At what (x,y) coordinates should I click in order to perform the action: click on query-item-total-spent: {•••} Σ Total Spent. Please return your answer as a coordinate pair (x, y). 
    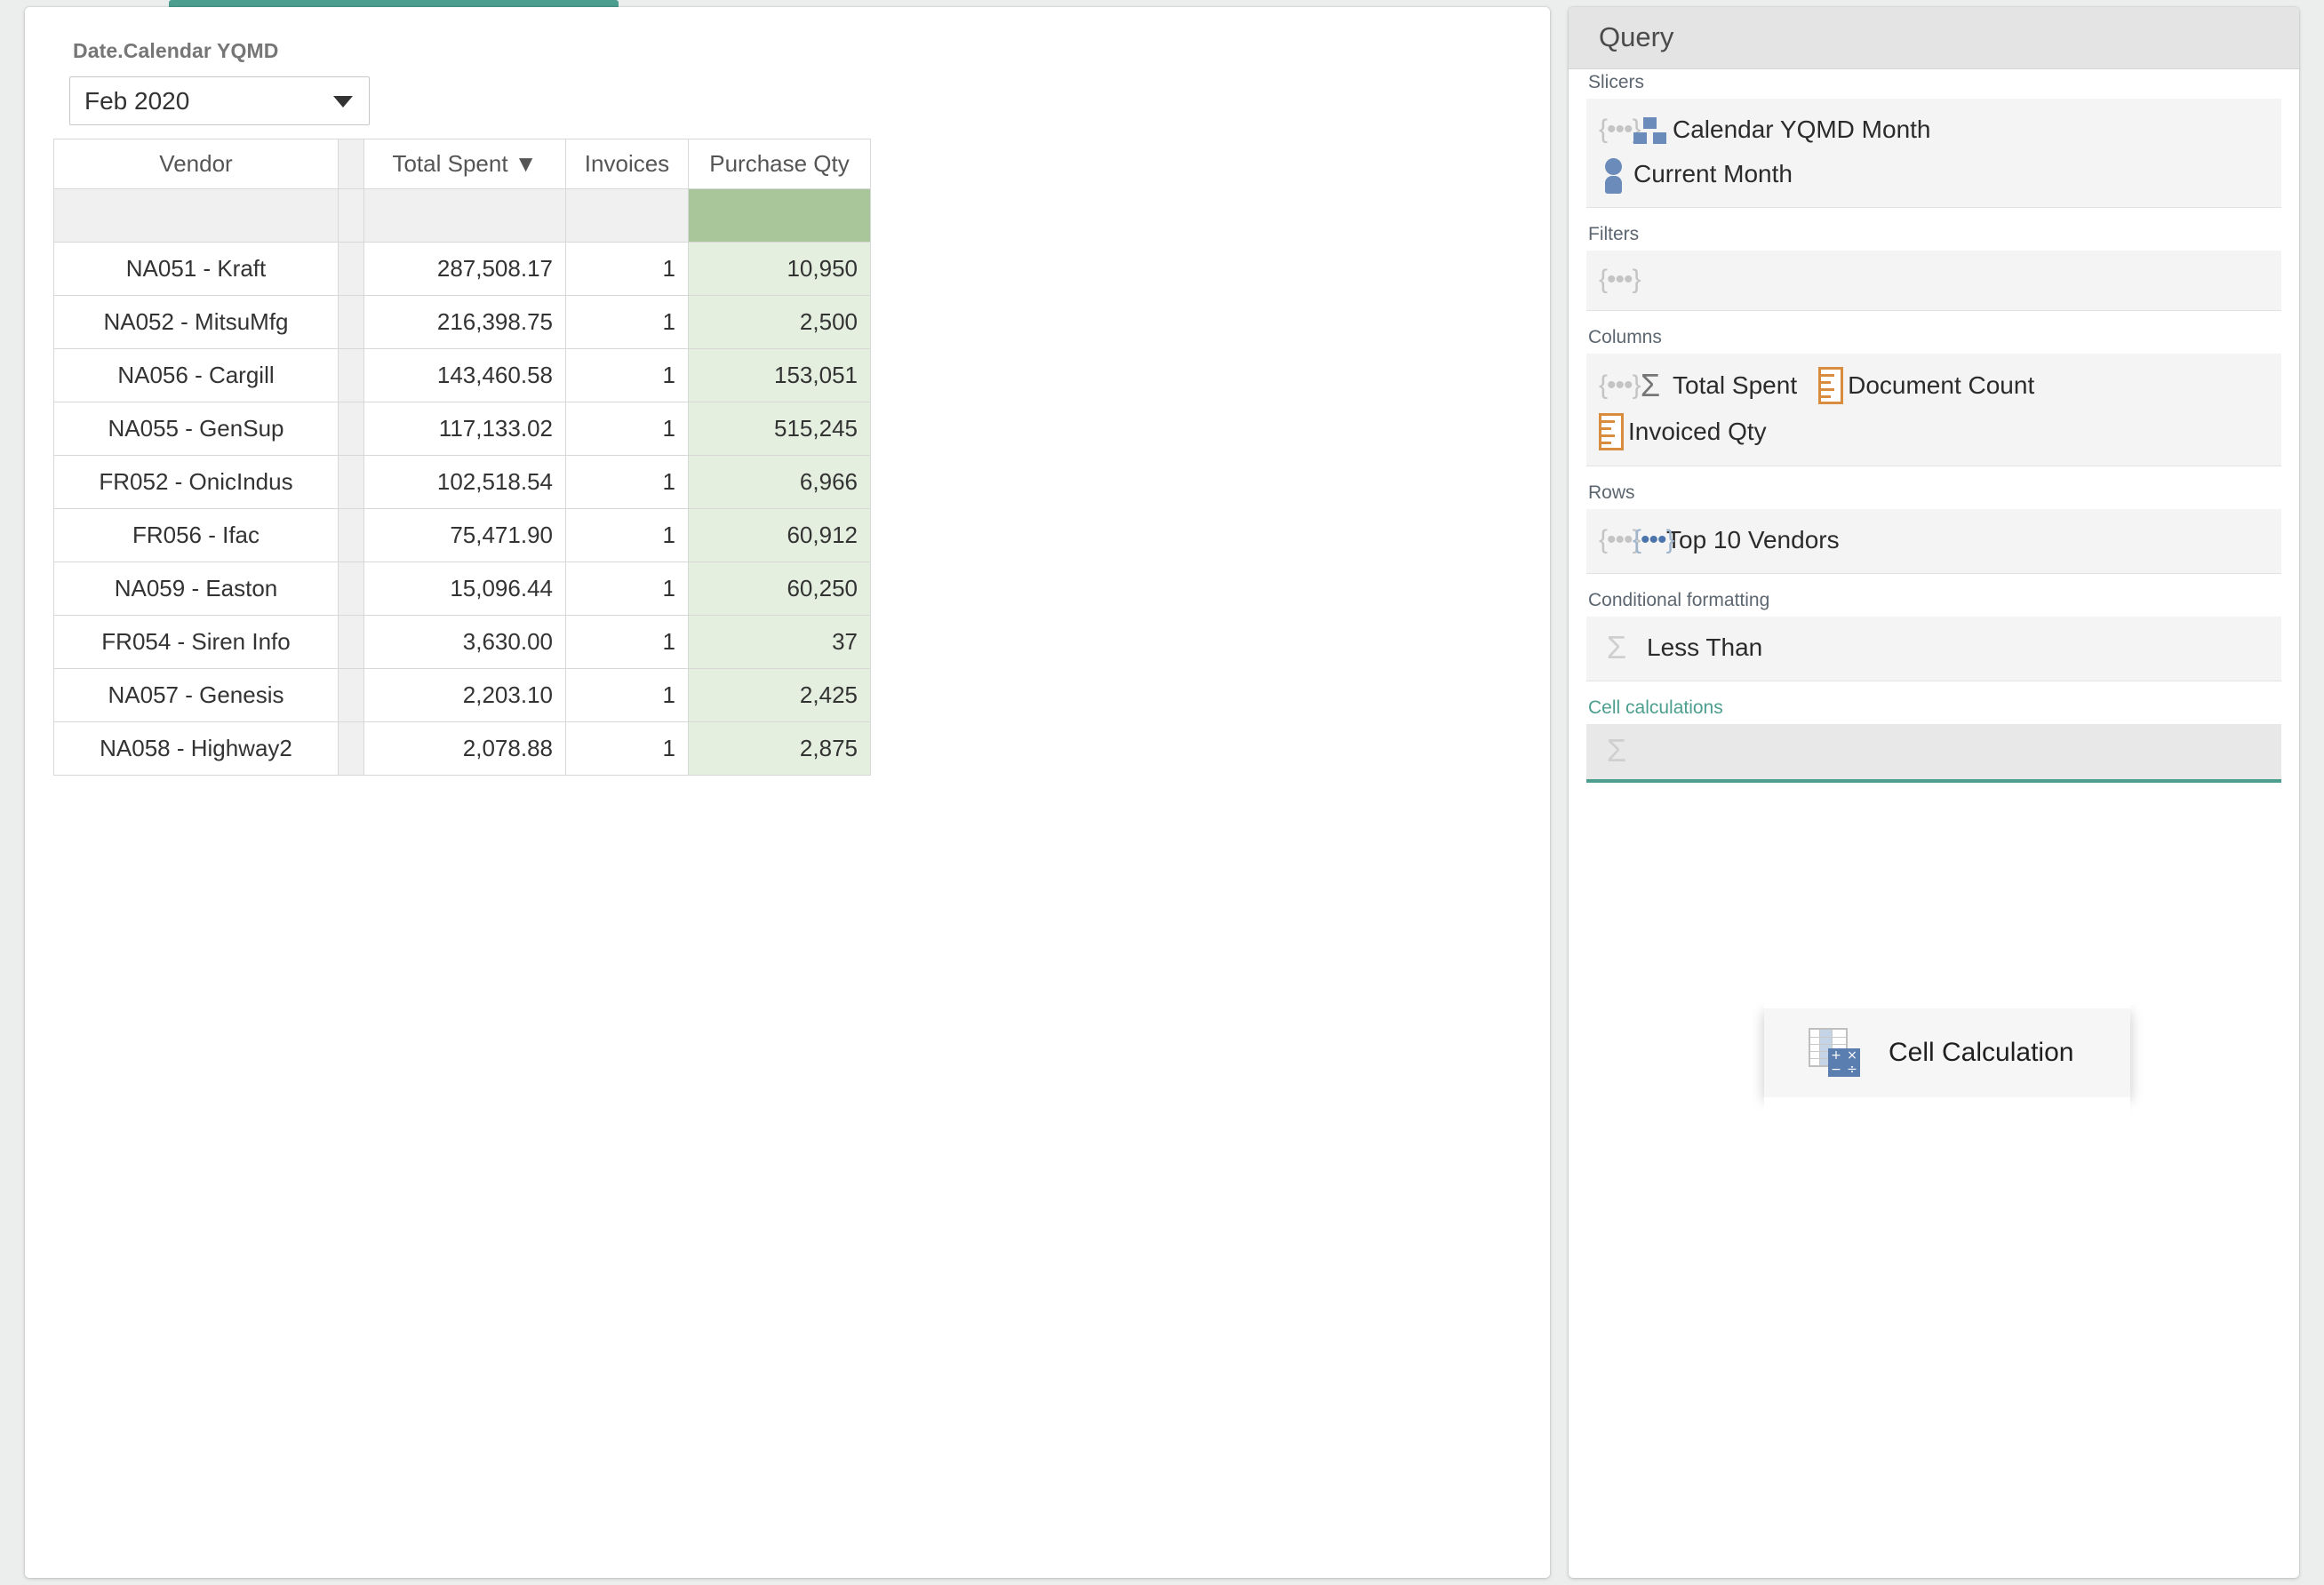
    Looking at the image, I should click on (1698, 386).